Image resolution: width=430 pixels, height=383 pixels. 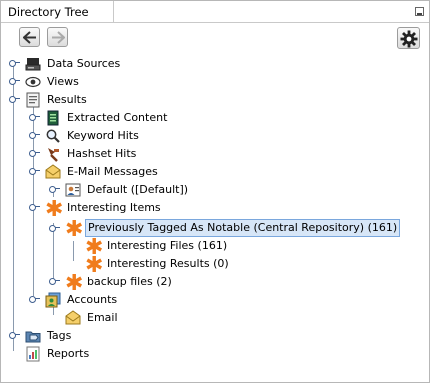 I want to click on gear-icon, so click(x=409, y=39).